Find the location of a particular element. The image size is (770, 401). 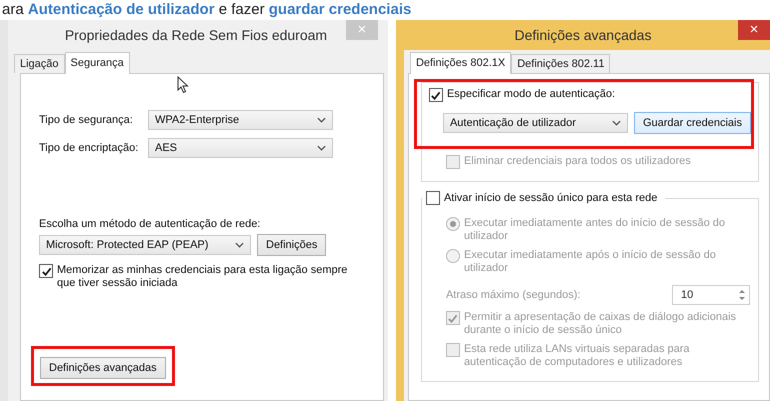

dropdown: WPA2-Enterprise is located at coordinates (240, 120).